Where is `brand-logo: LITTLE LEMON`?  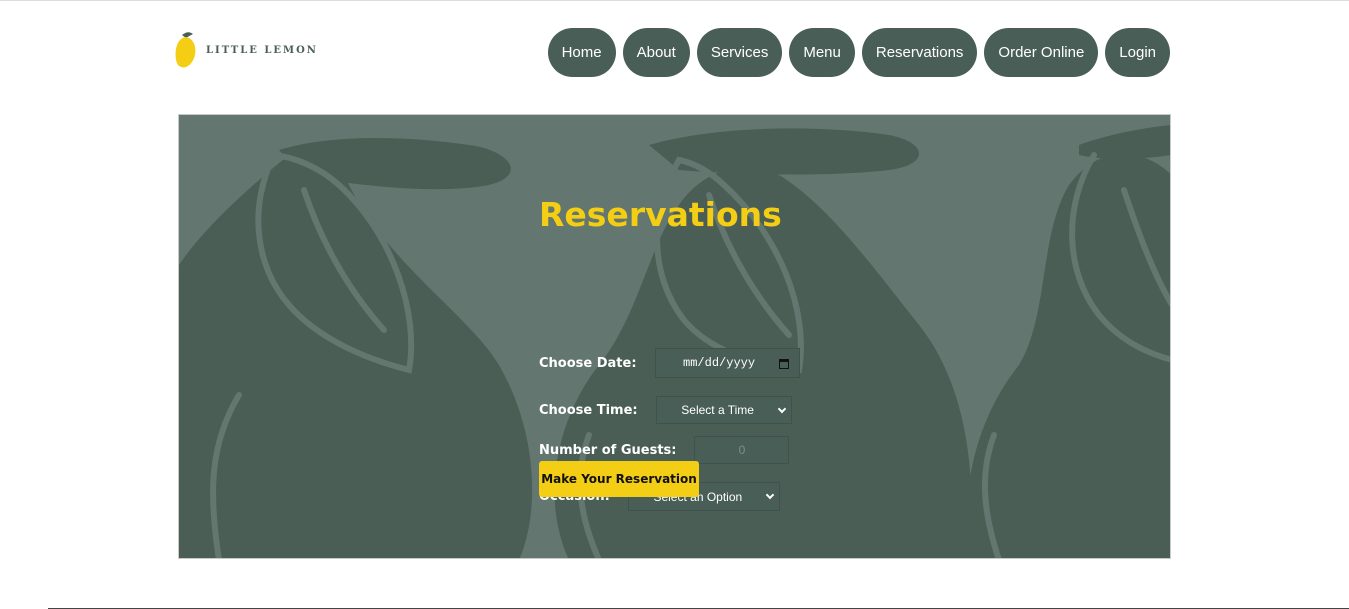 brand-logo: LITTLE LEMON is located at coordinates (246, 50).